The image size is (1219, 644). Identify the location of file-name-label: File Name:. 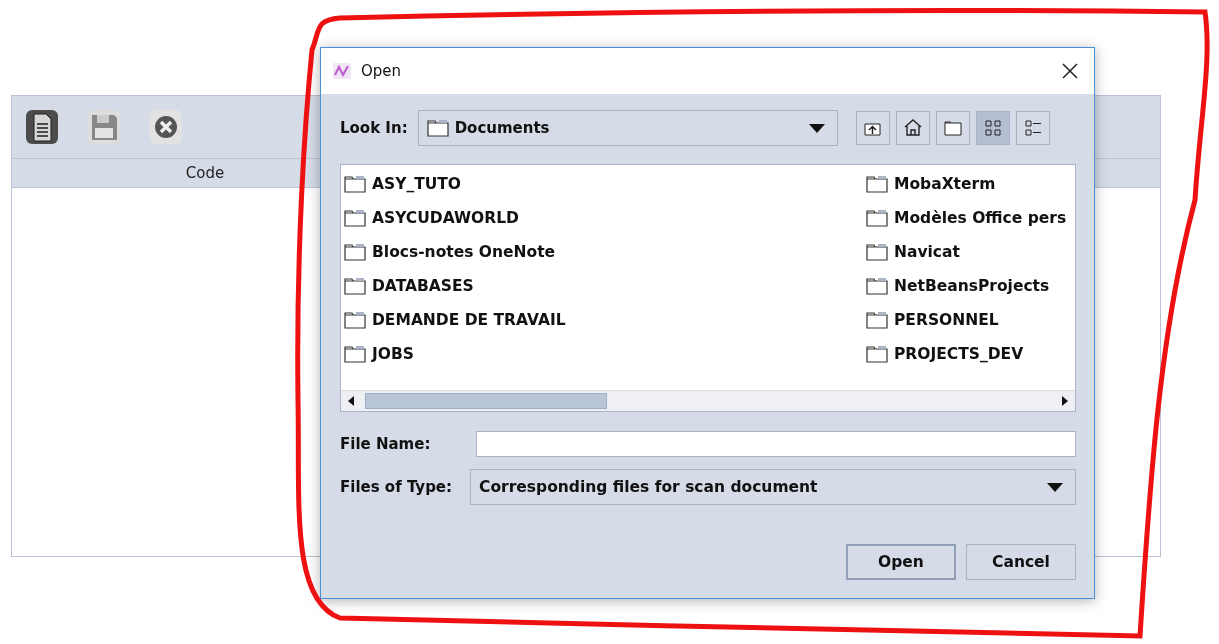
(385, 444).